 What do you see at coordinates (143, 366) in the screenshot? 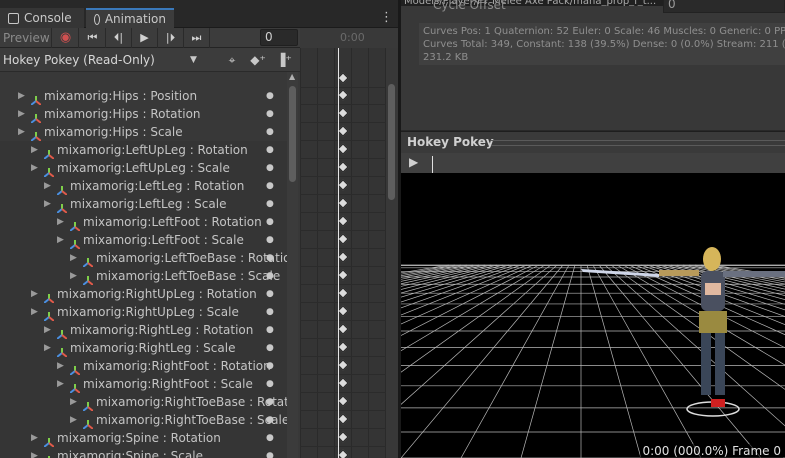
I see `property-row: ▶ mixamorig:RightFoot : Rotation ●` at bounding box center [143, 366].